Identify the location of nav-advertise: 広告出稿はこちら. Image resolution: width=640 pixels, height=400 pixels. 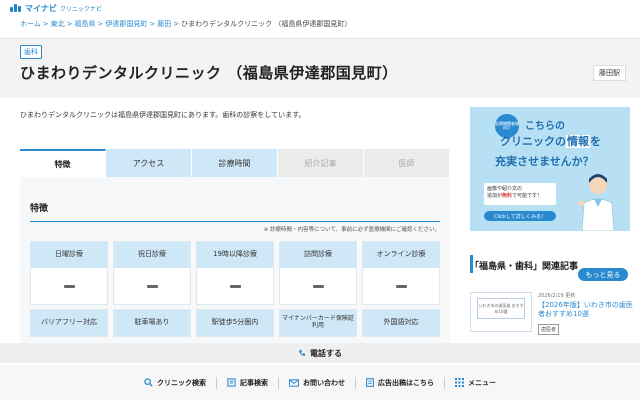
(400, 382).